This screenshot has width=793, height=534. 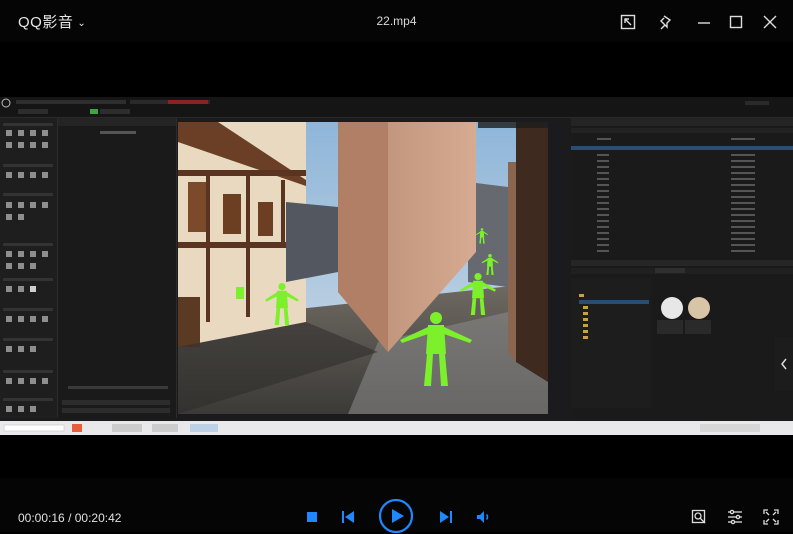 I want to click on maximize-button, so click(x=736, y=22).